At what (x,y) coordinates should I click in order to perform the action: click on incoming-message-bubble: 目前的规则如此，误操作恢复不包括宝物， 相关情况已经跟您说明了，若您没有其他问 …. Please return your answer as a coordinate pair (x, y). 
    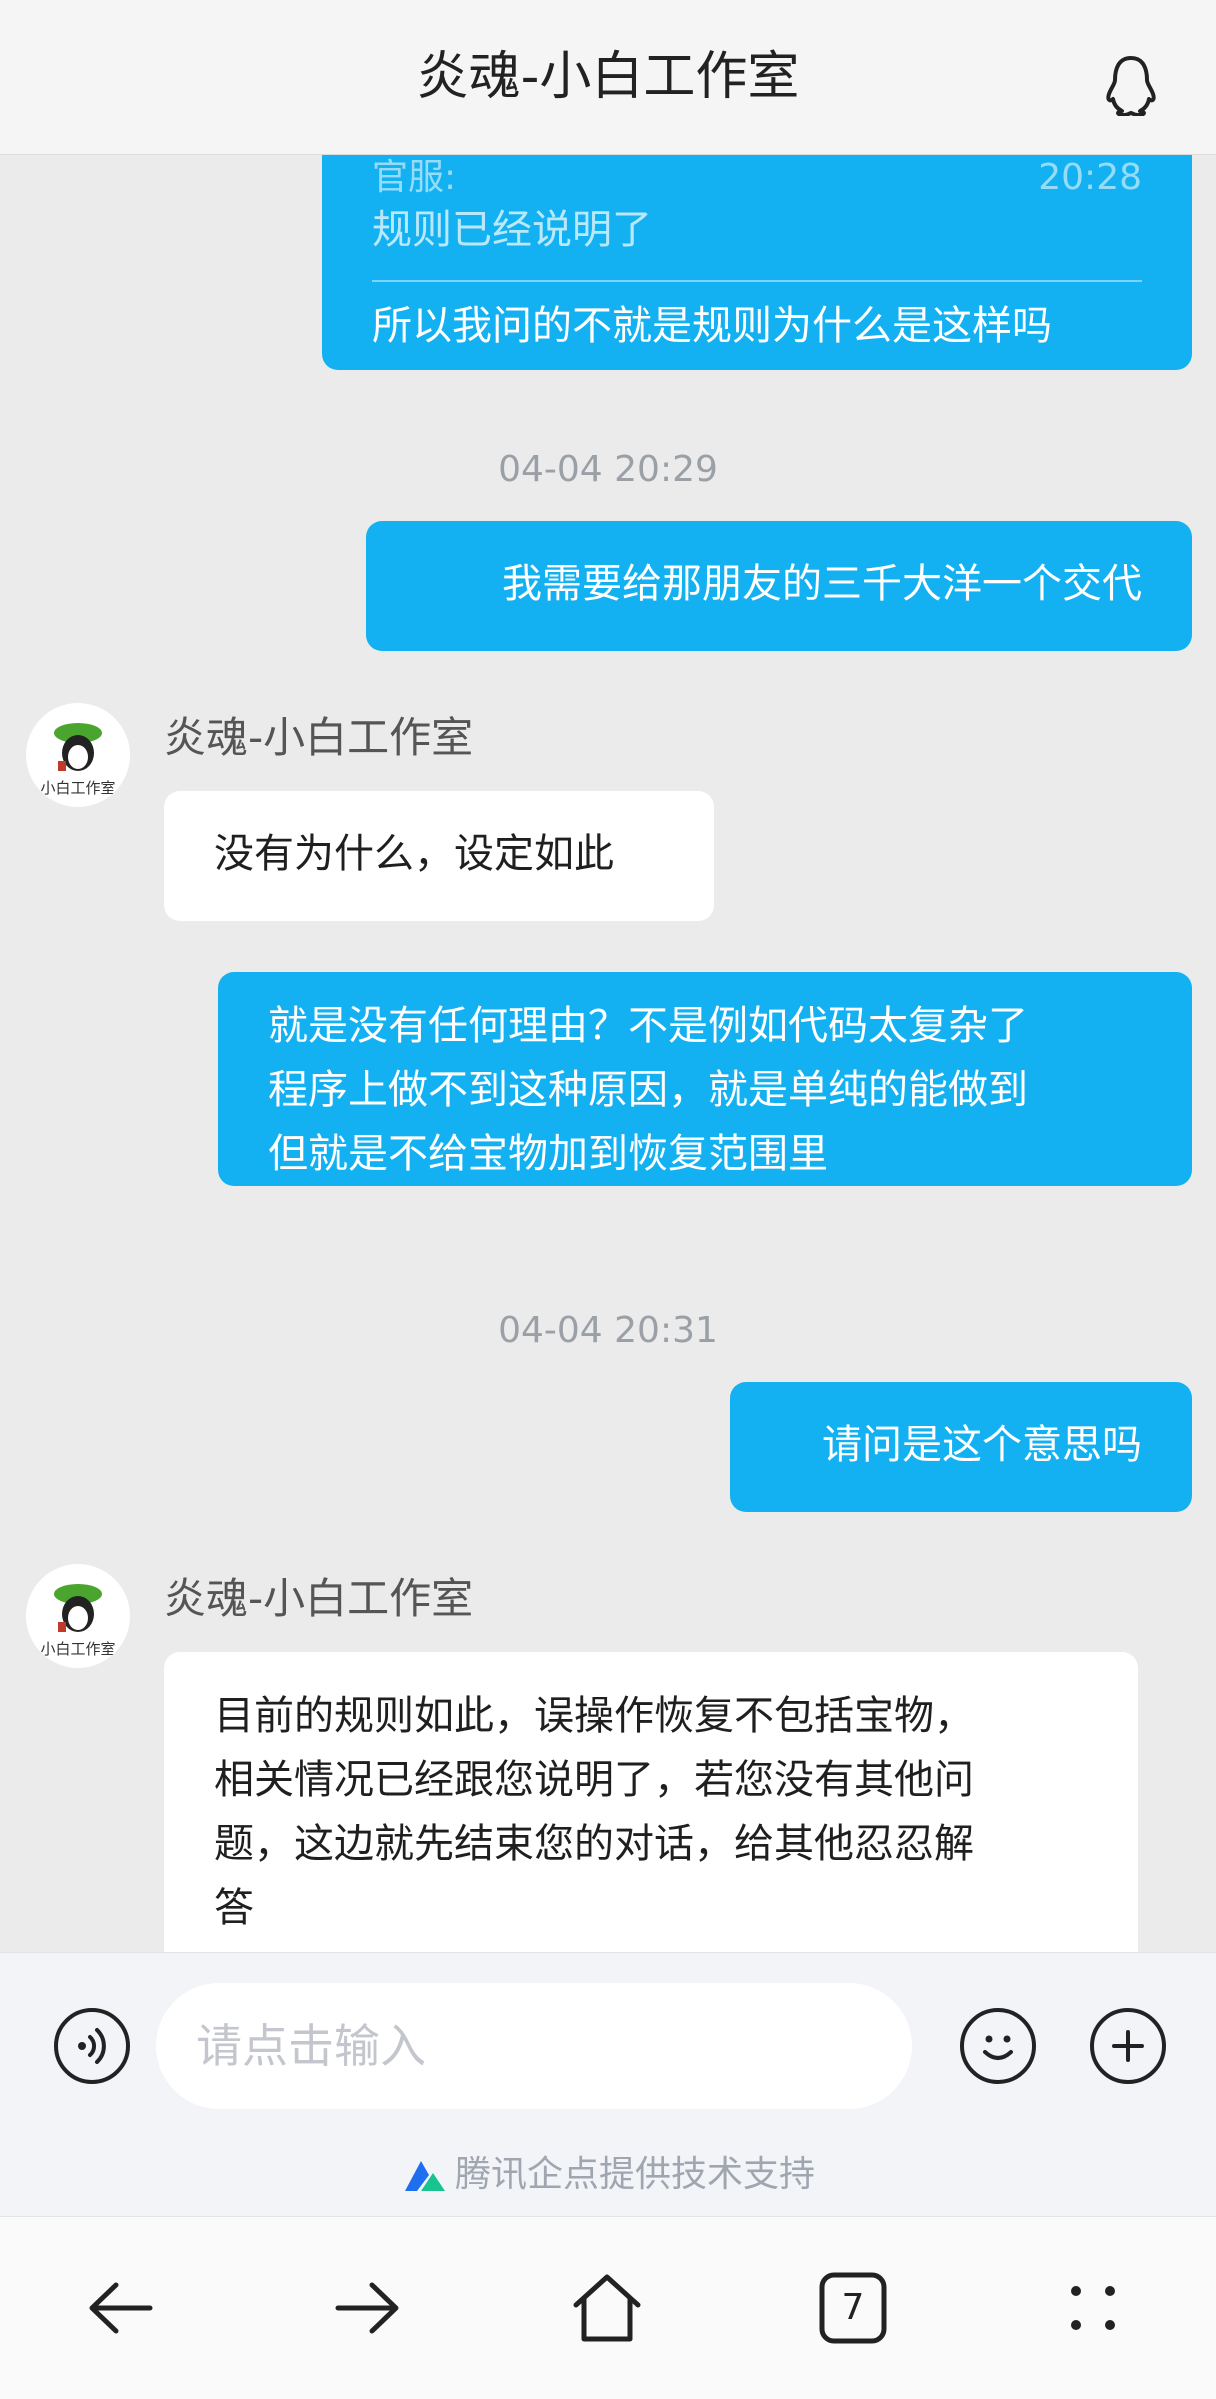
    Looking at the image, I should click on (651, 1802).